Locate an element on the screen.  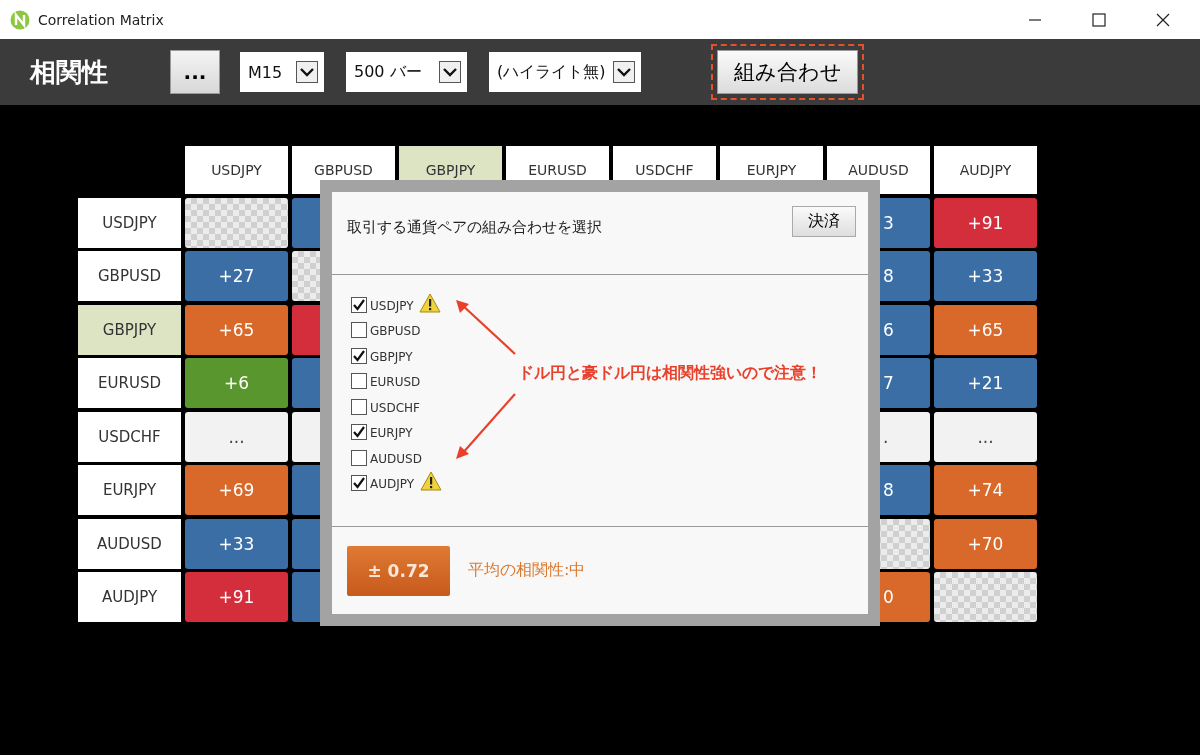
row-header: USDJPY is located at coordinates (129, 222).